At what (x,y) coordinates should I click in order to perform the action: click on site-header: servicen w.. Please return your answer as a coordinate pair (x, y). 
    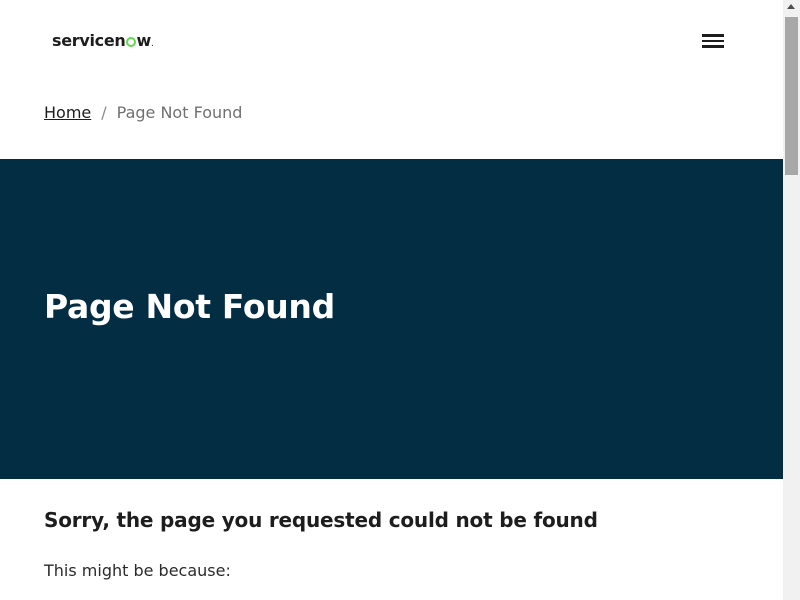
    Looking at the image, I should click on (391, 41).